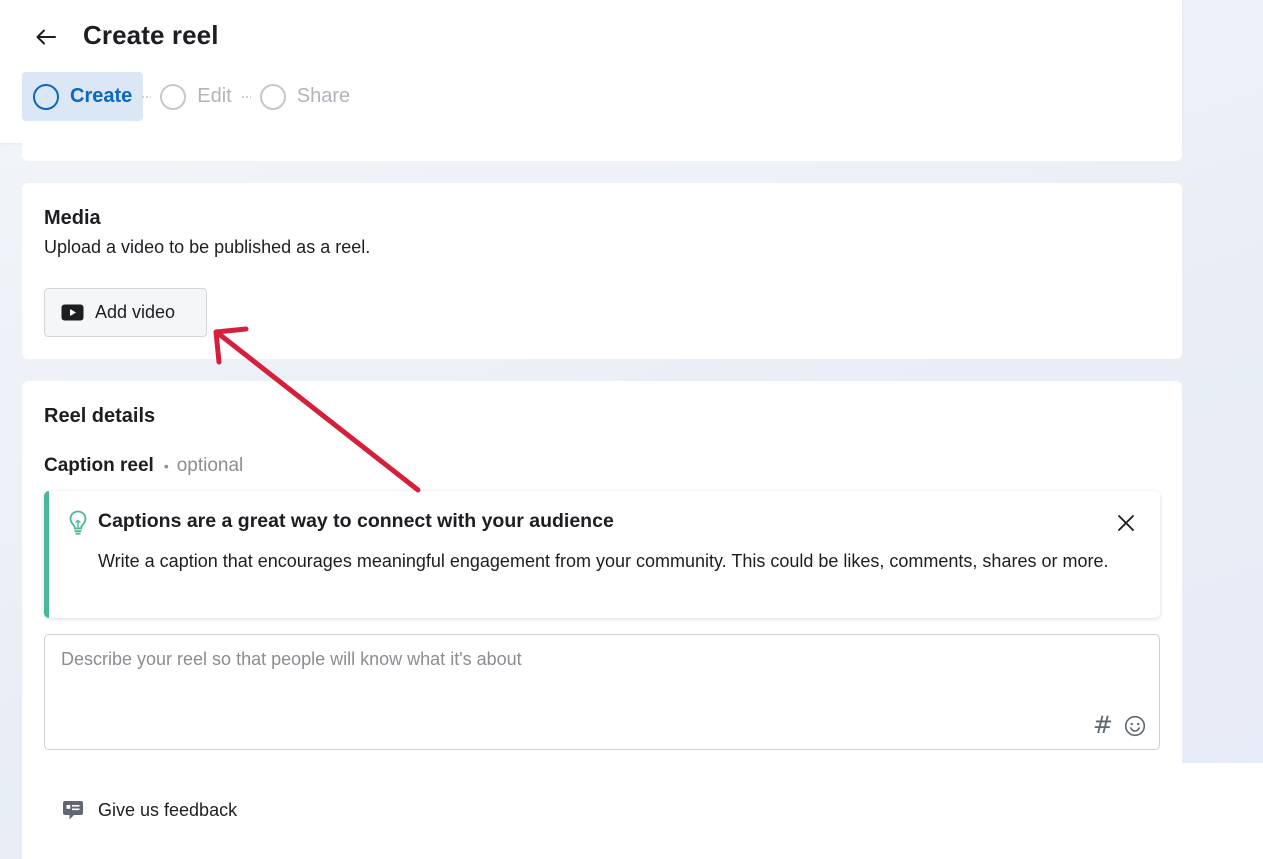  I want to click on add-video-label: Add video, so click(135, 312).